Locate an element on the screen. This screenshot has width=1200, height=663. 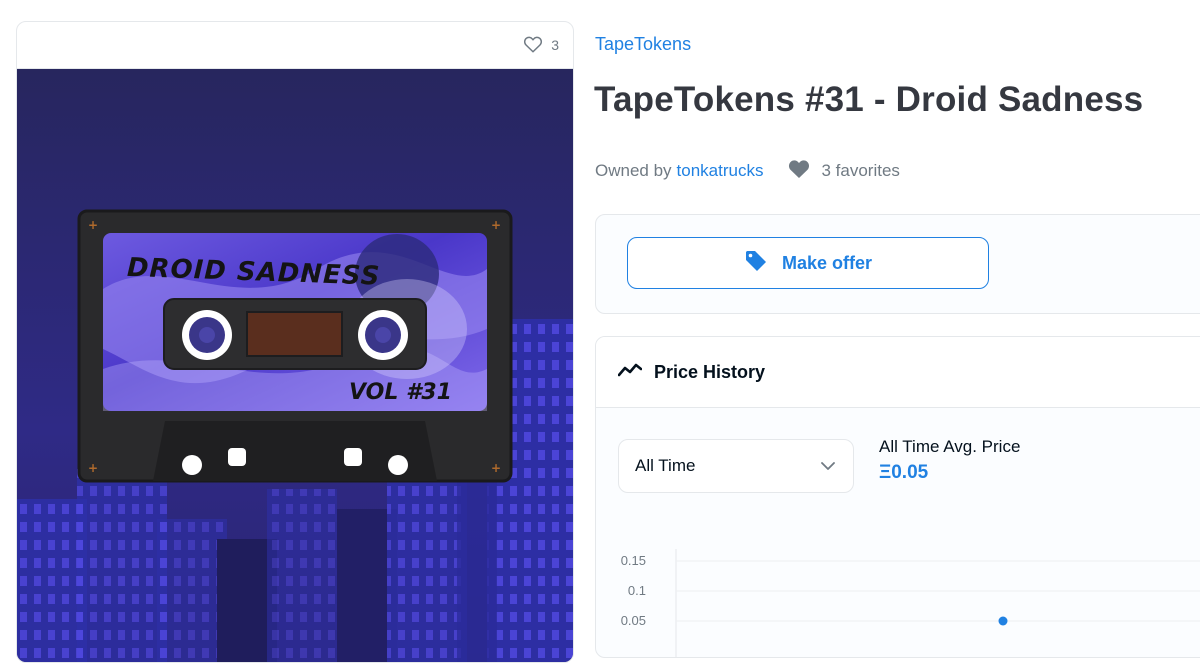
collection-link: TapeTokens is located at coordinates (643, 44).